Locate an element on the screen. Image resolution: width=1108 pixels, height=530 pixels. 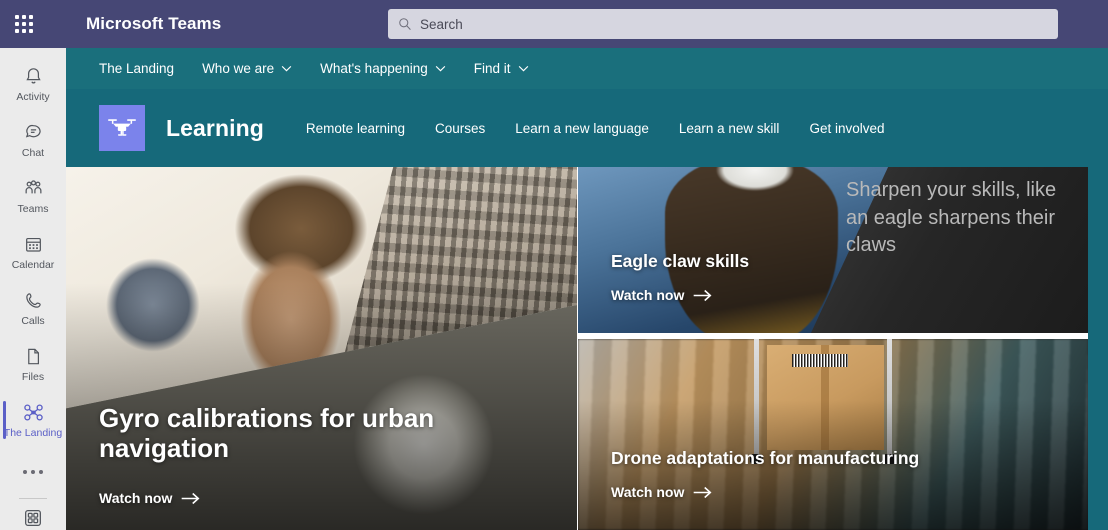
sidebar-item-label: Calls is located at coordinates (33, 320).